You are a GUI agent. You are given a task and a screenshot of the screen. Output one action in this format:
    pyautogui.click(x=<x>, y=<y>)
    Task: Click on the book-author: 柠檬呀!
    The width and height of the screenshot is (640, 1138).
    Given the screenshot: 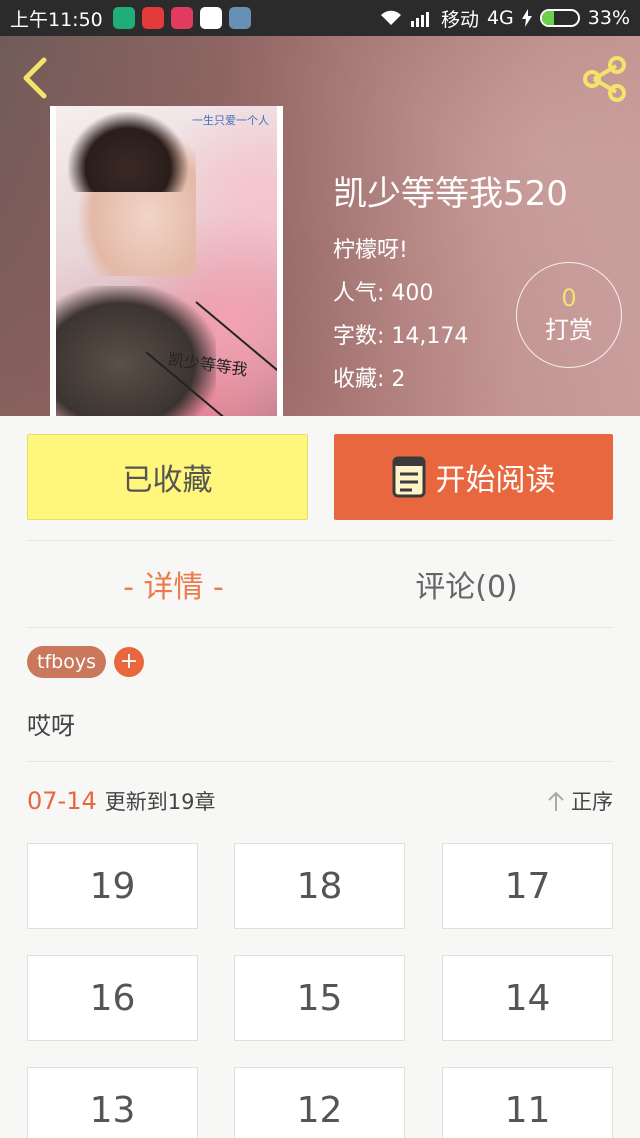 What is the action you would take?
    pyautogui.click(x=450, y=250)
    